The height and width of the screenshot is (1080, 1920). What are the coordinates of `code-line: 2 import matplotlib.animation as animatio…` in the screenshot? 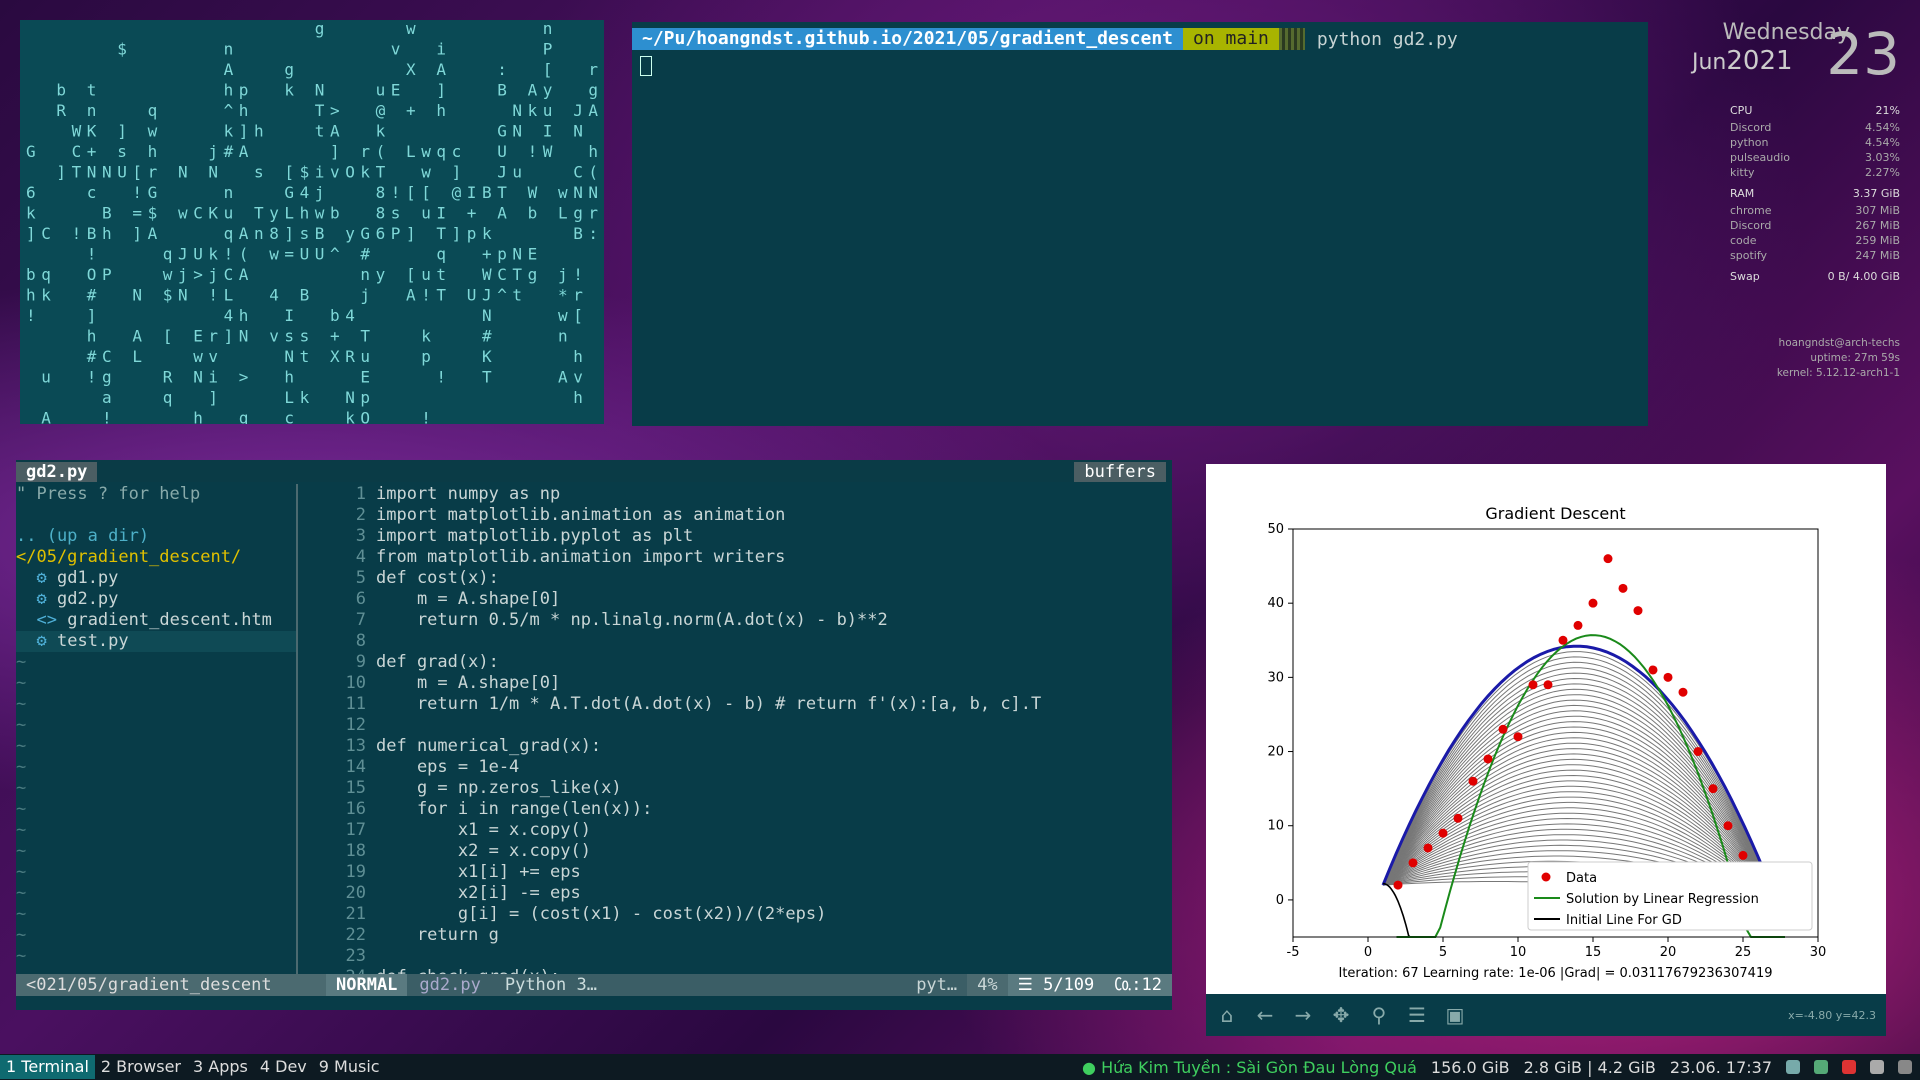 It's located at (746, 515).